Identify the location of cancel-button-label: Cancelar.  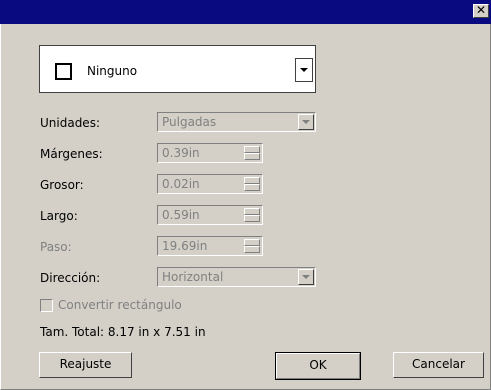
(438, 364).